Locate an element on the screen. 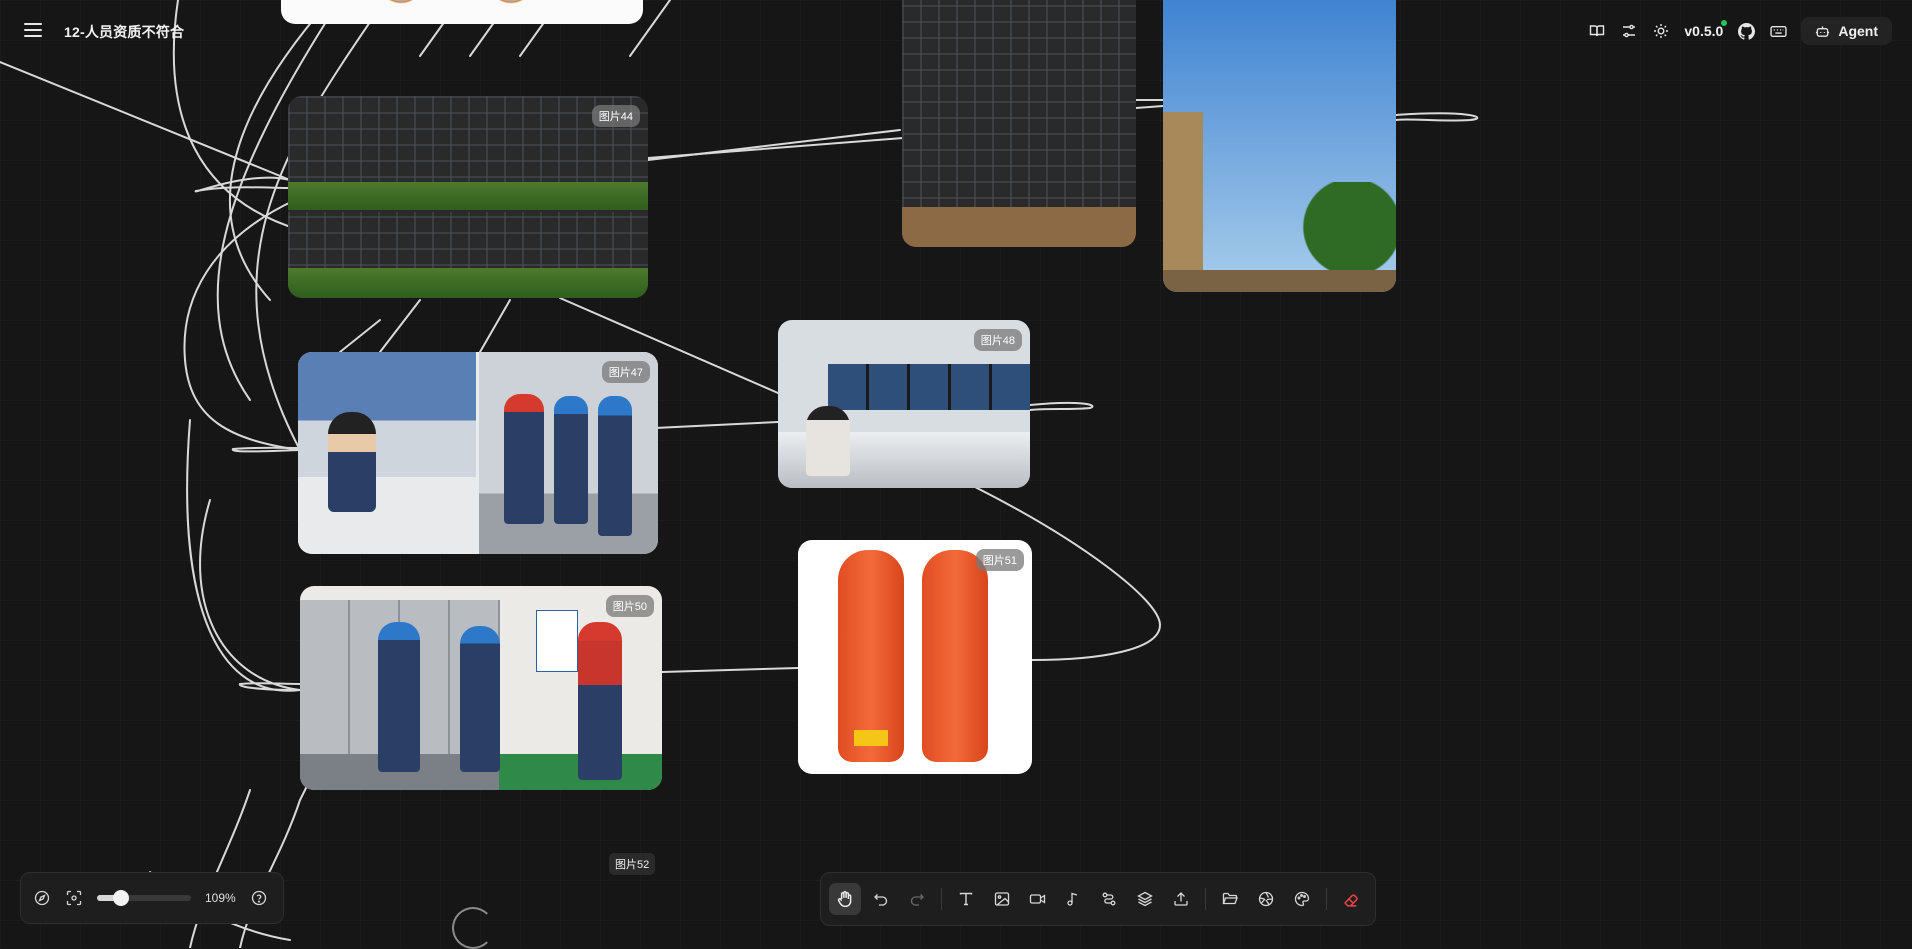  bot-icon is located at coordinates (1823, 31).